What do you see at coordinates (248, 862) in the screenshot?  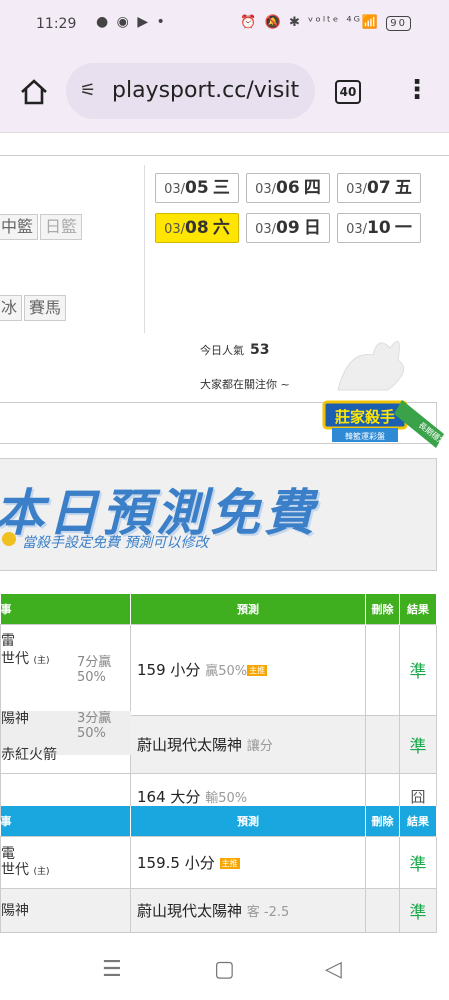 I see `prediction-cell: 159.5 小分 主推` at bounding box center [248, 862].